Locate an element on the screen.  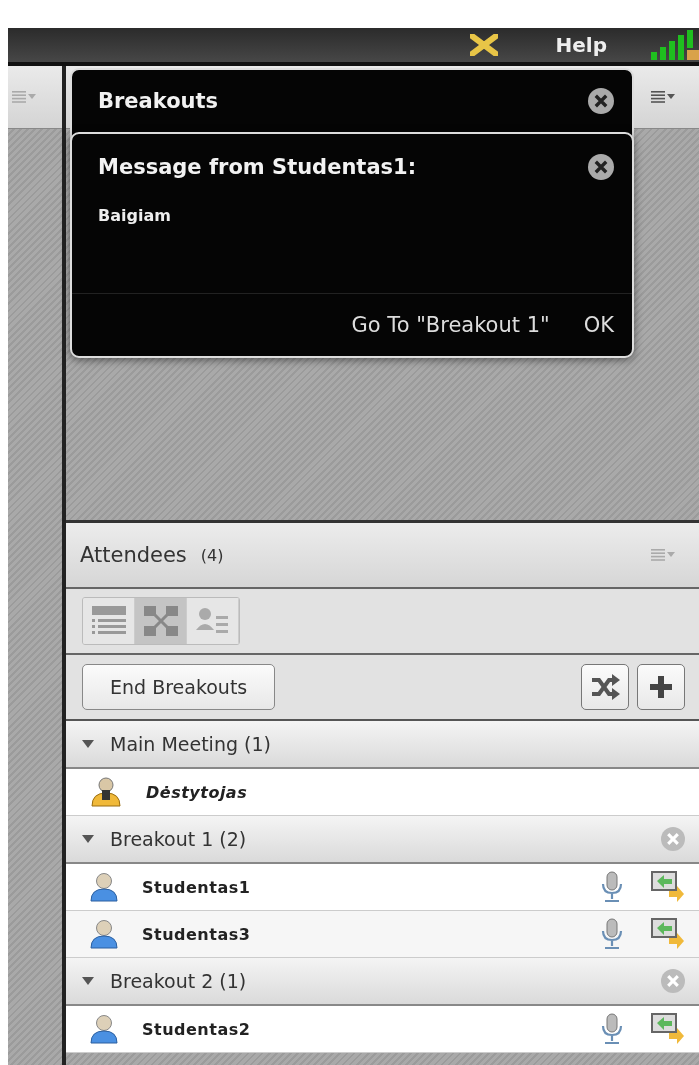
cross-arrows-icon is located at coordinates (483, 45).